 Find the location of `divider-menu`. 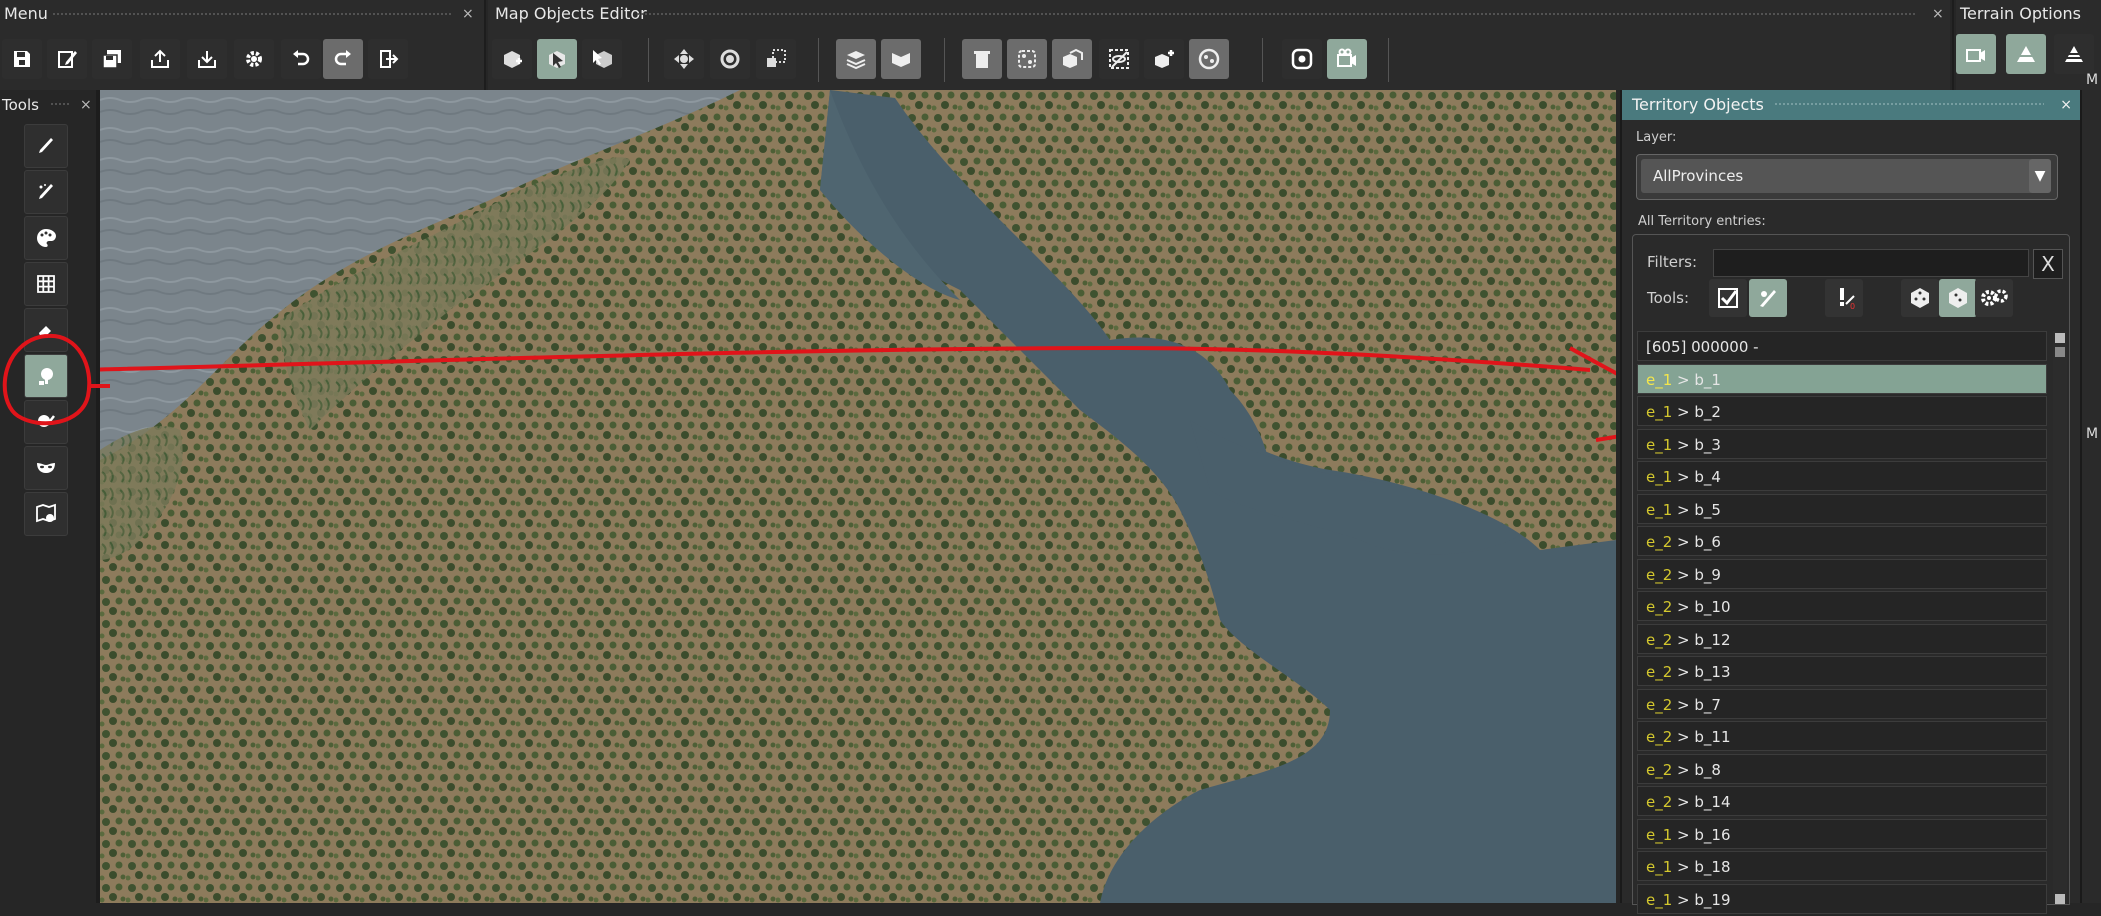

divider-menu is located at coordinates (485, 45).